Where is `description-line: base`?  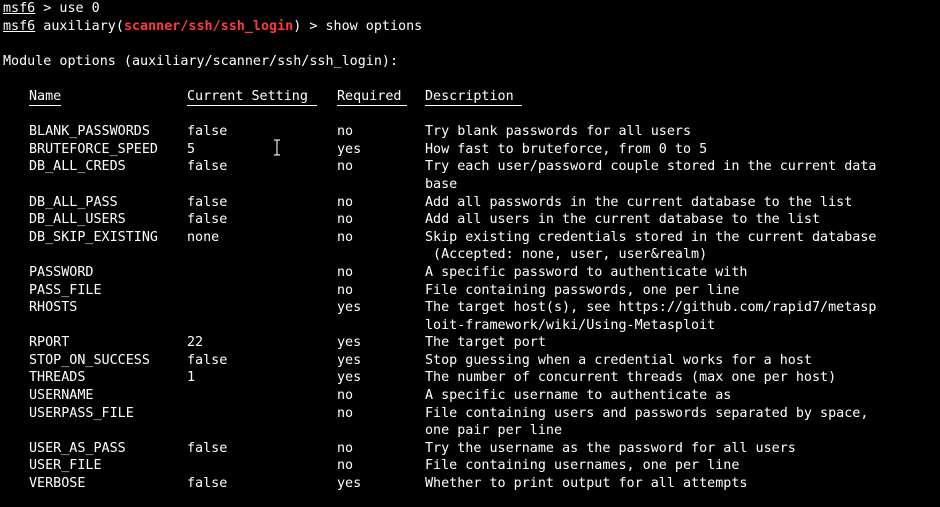
description-line: base is located at coordinates (441, 184).